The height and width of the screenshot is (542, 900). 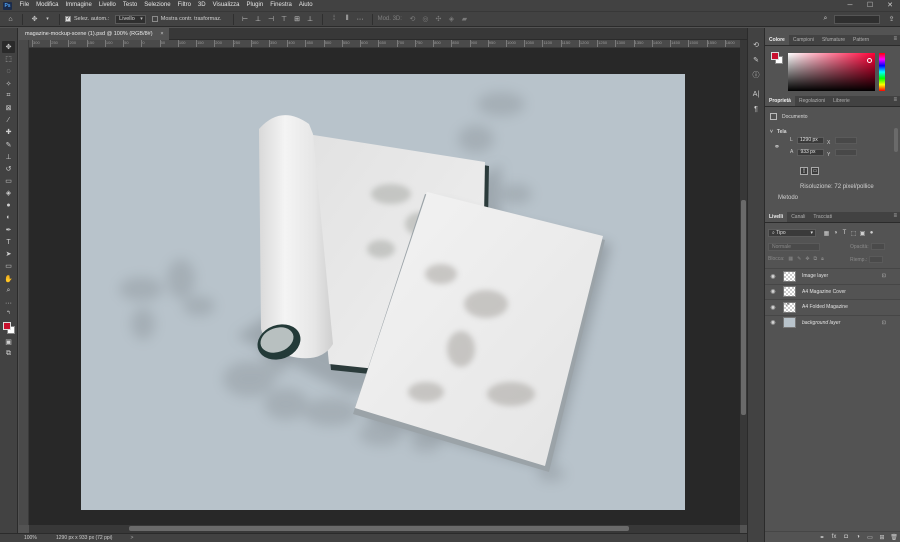 I want to click on align-top-icon: ⊤, so click(x=284, y=19).